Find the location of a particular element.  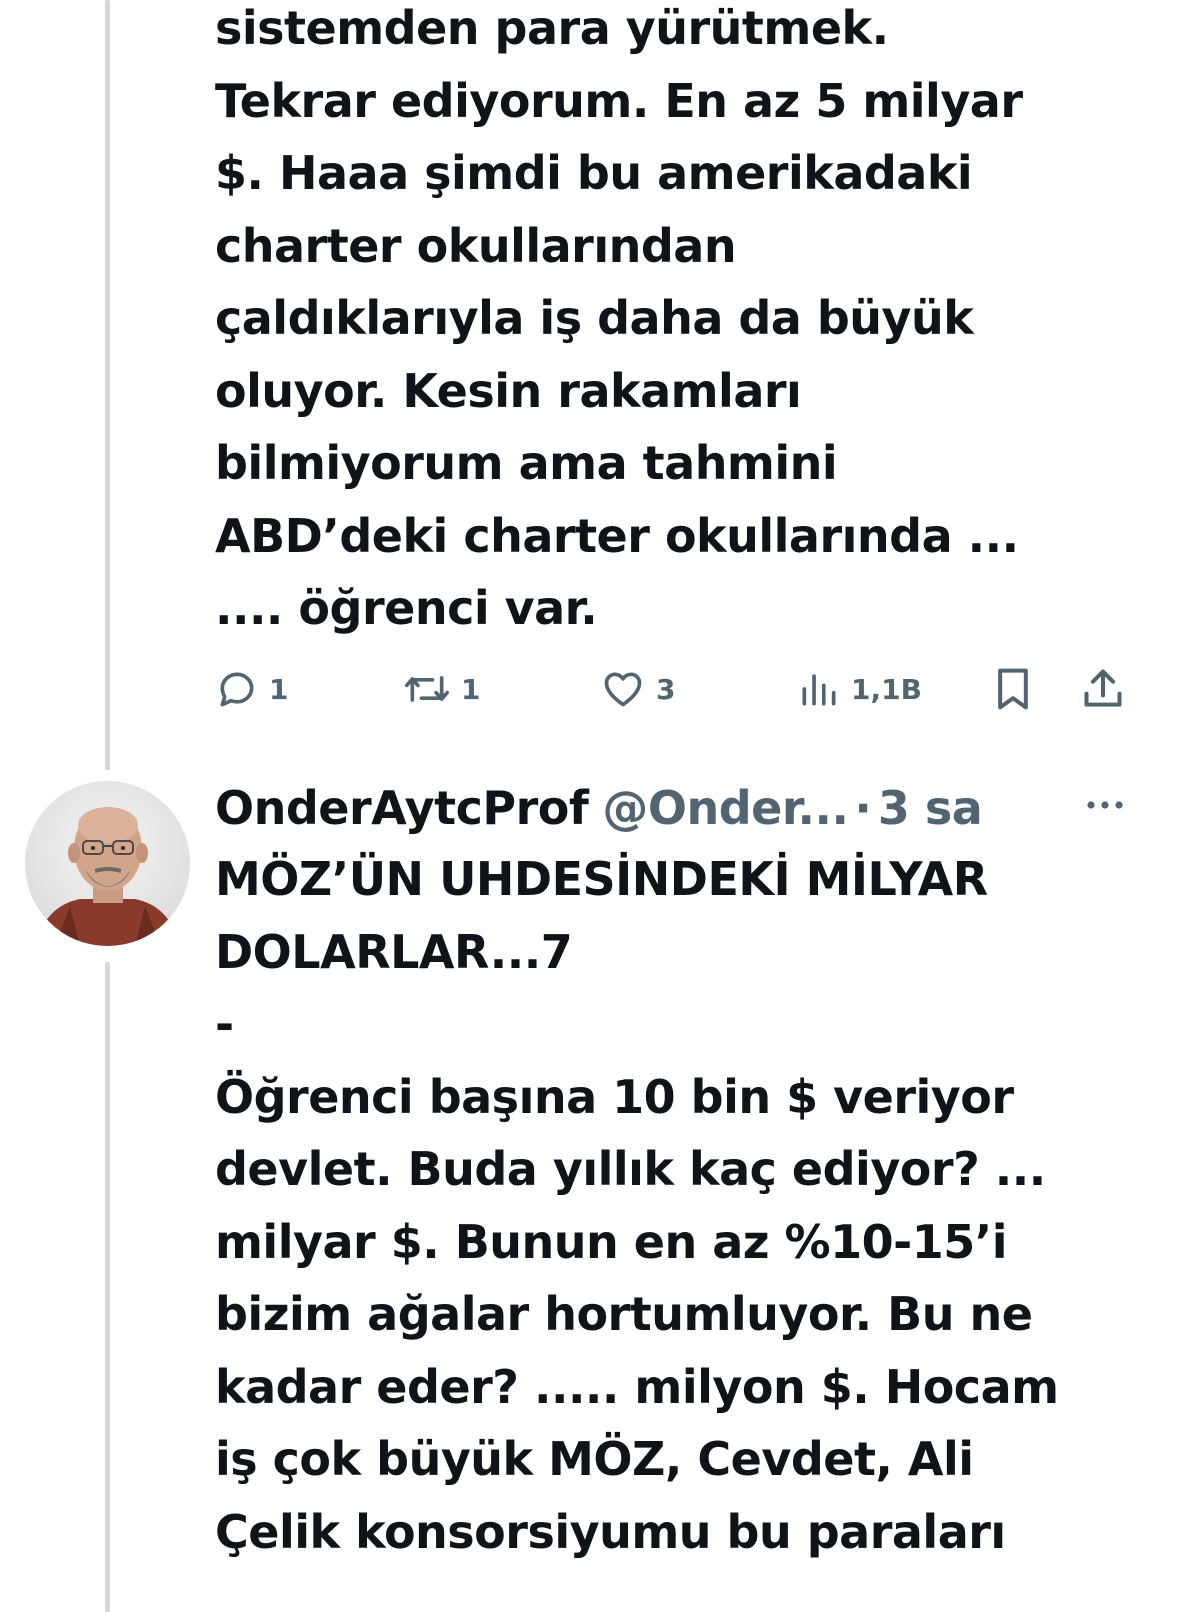

tweet-text-line: bilmiyorum ama tahmini is located at coordinates (526, 463).